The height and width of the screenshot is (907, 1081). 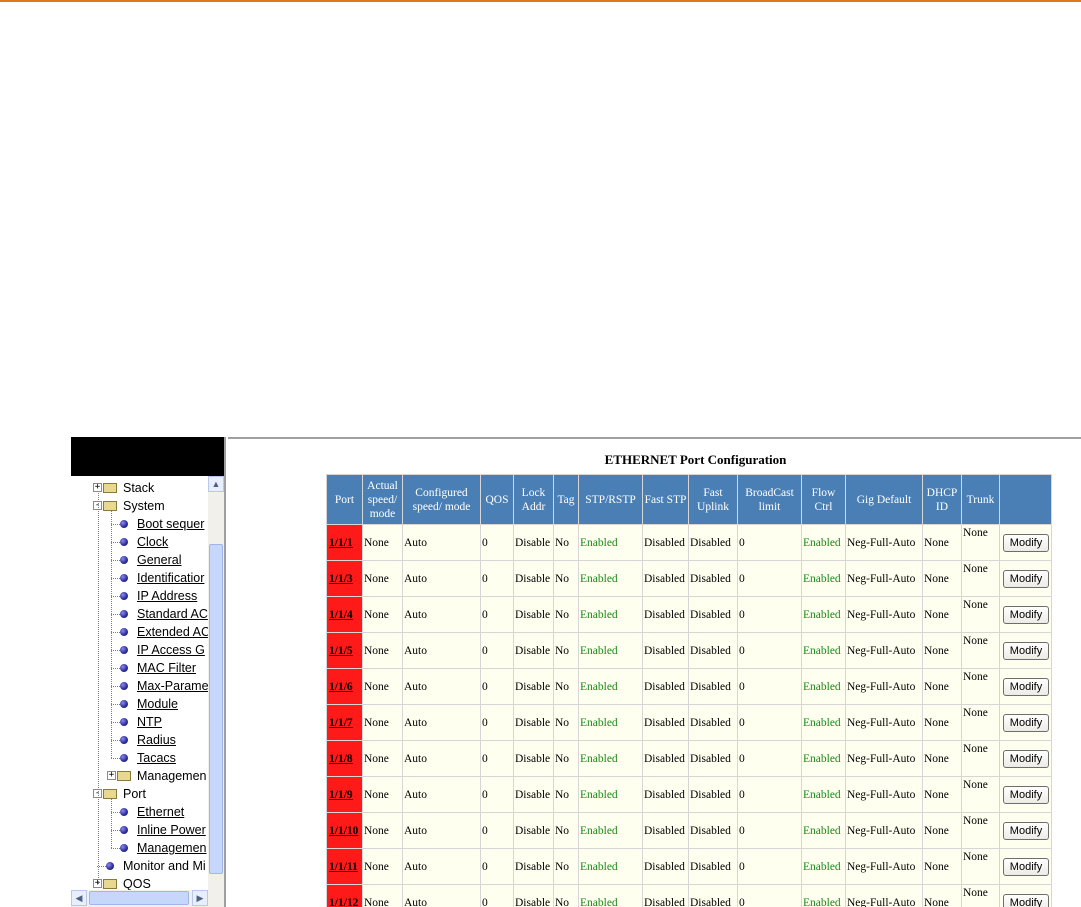 I want to click on nav-item-label: Clock, so click(x=152, y=542).